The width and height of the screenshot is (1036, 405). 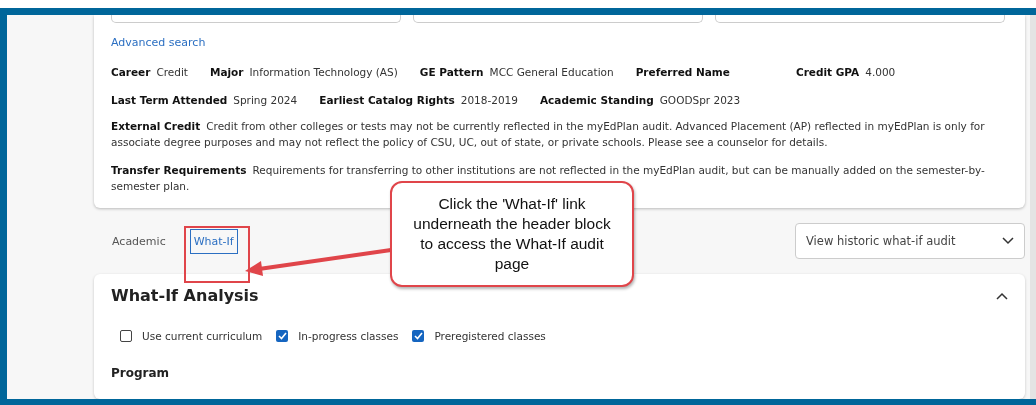 I want to click on profile-field: Academic Standing GOODSpr 2023, so click(x=640, y=100).